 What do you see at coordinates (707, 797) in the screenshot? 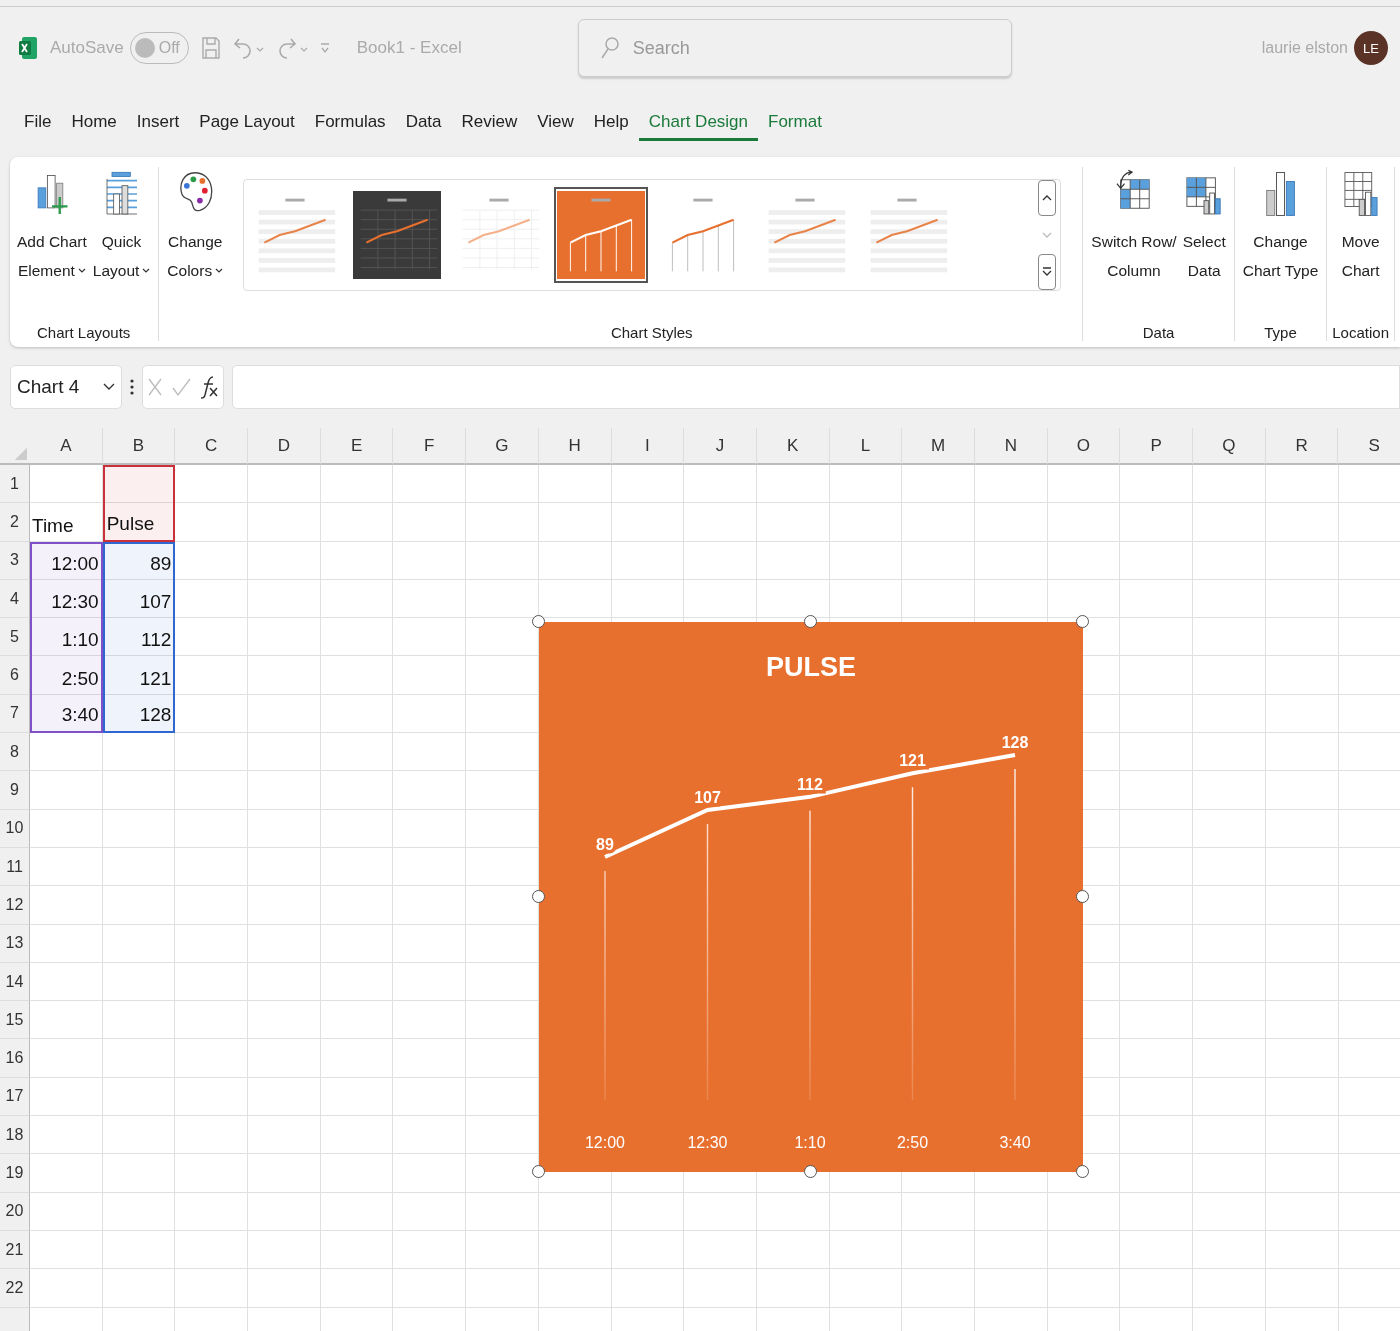
I see `data-label: 107` at bounding box center [707, 797].